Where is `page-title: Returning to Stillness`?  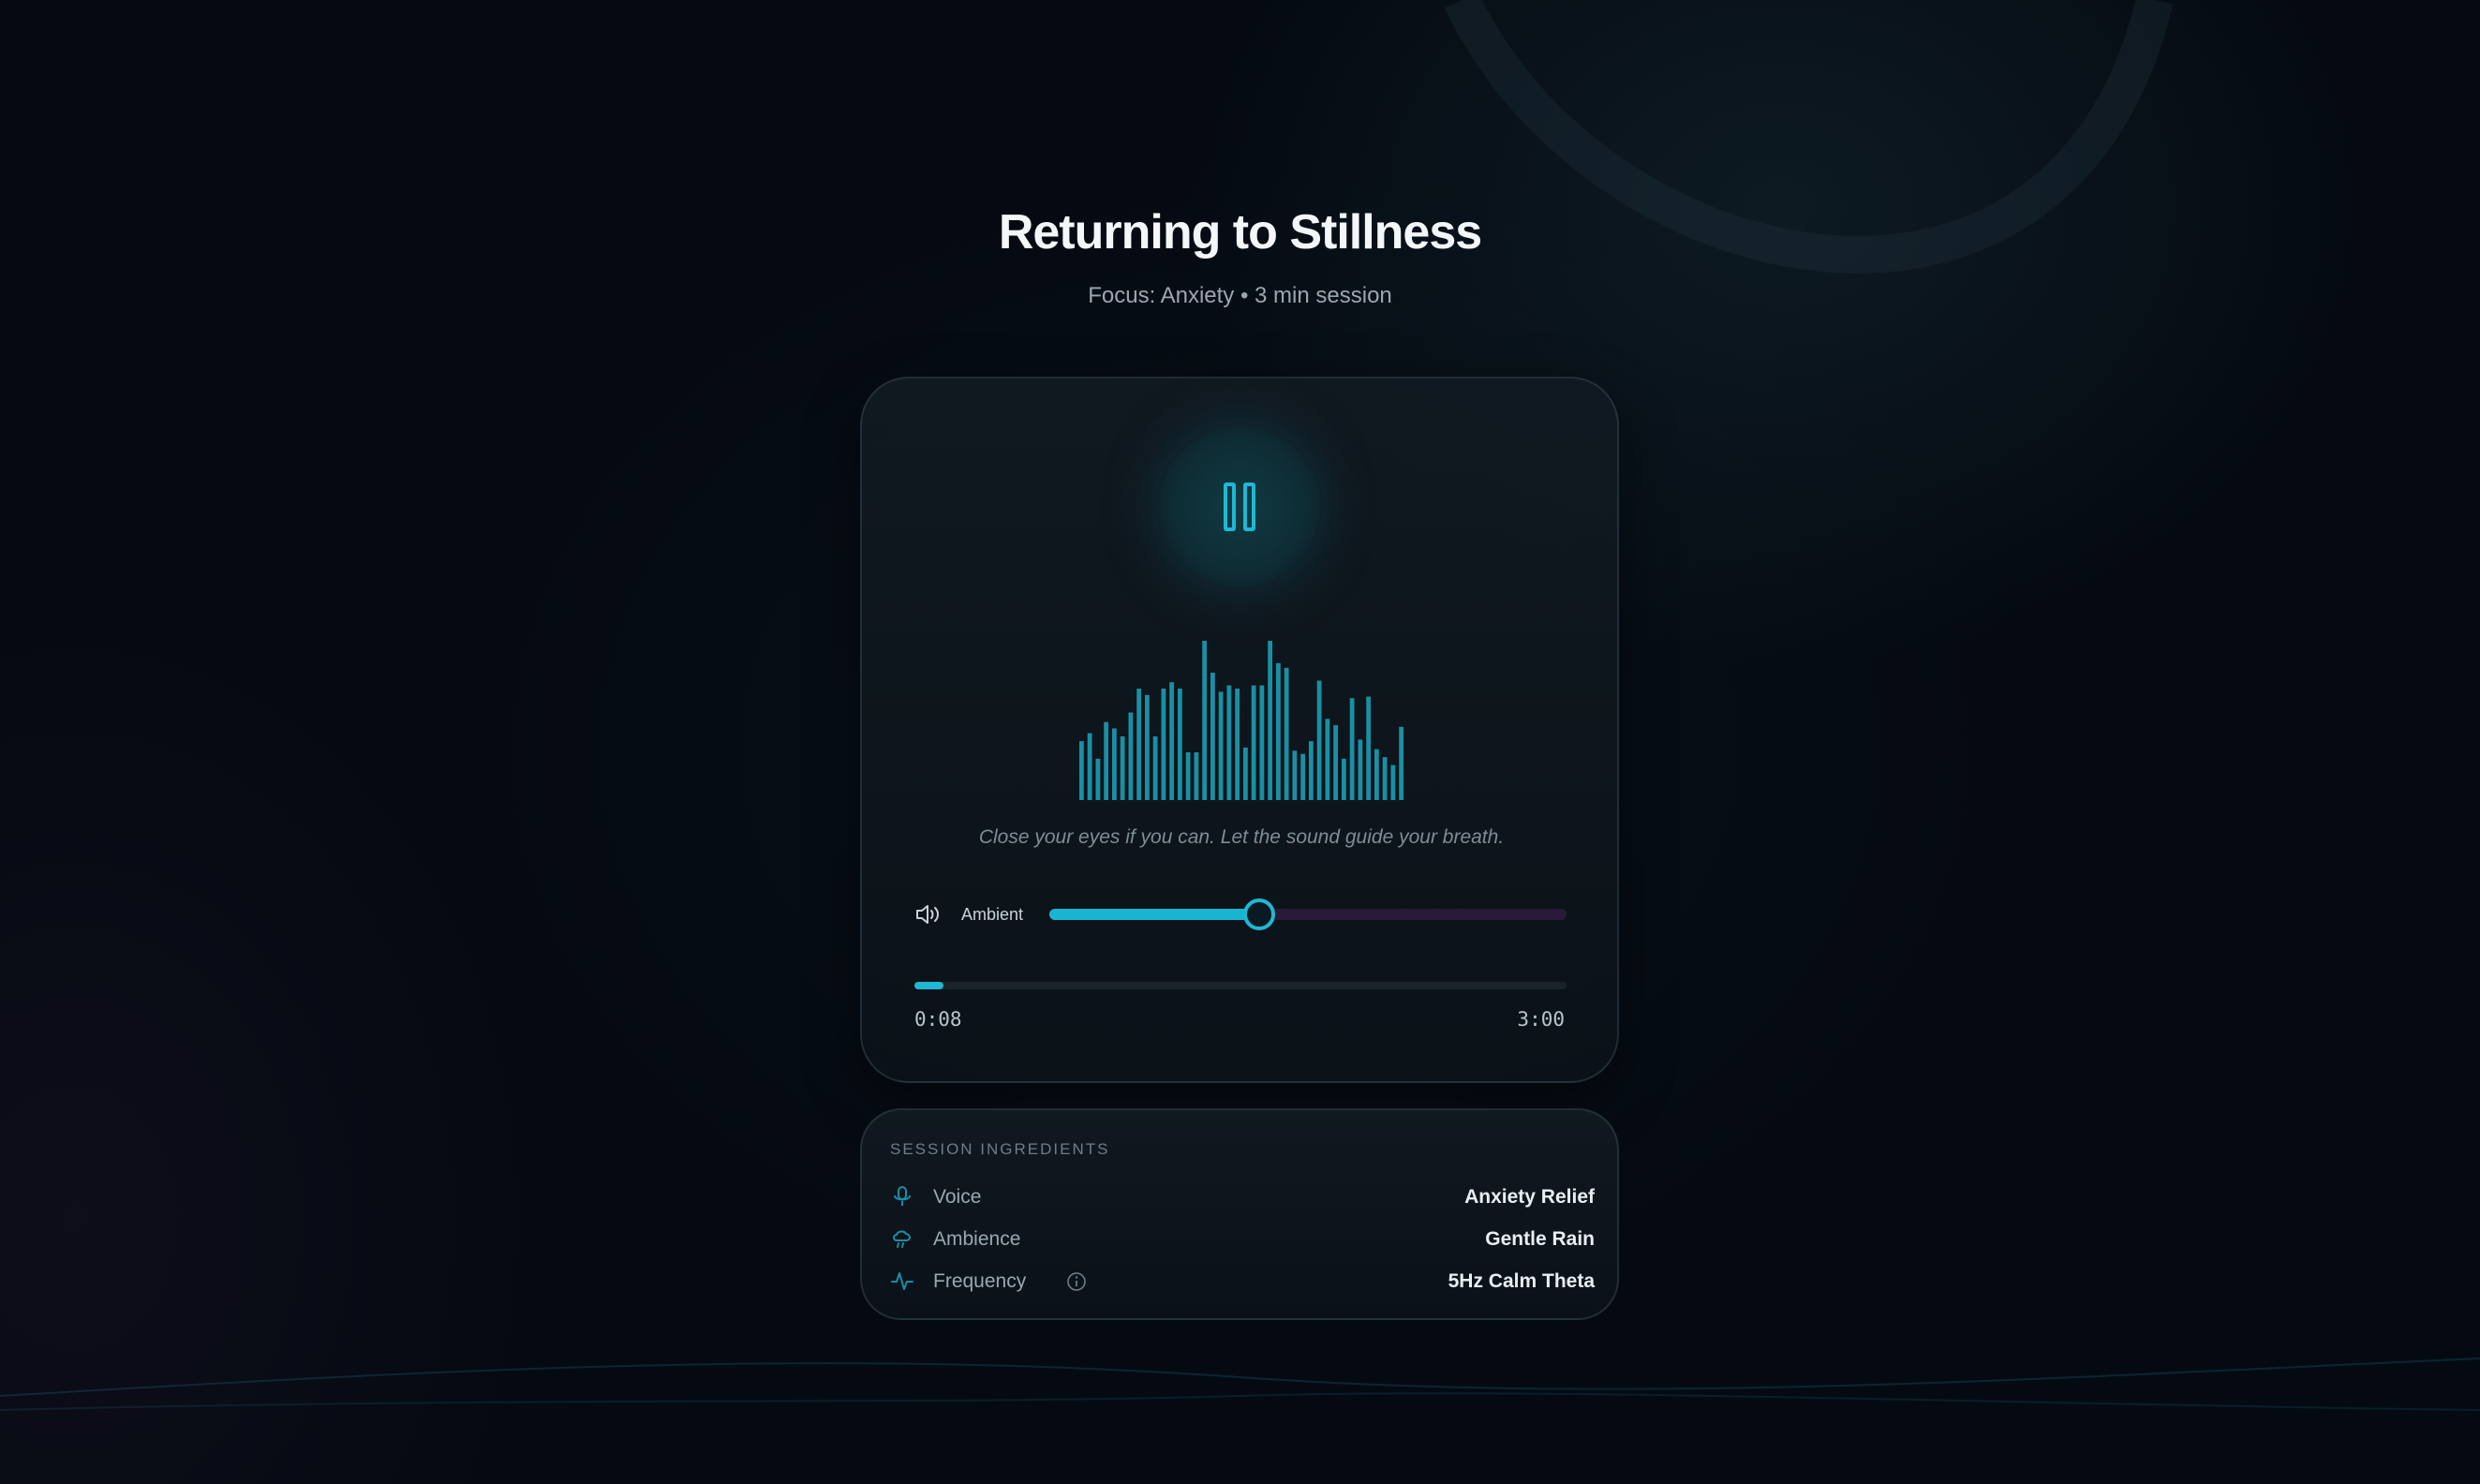 page-title: Returning to Stillness is located at coordinates (1240, 232).